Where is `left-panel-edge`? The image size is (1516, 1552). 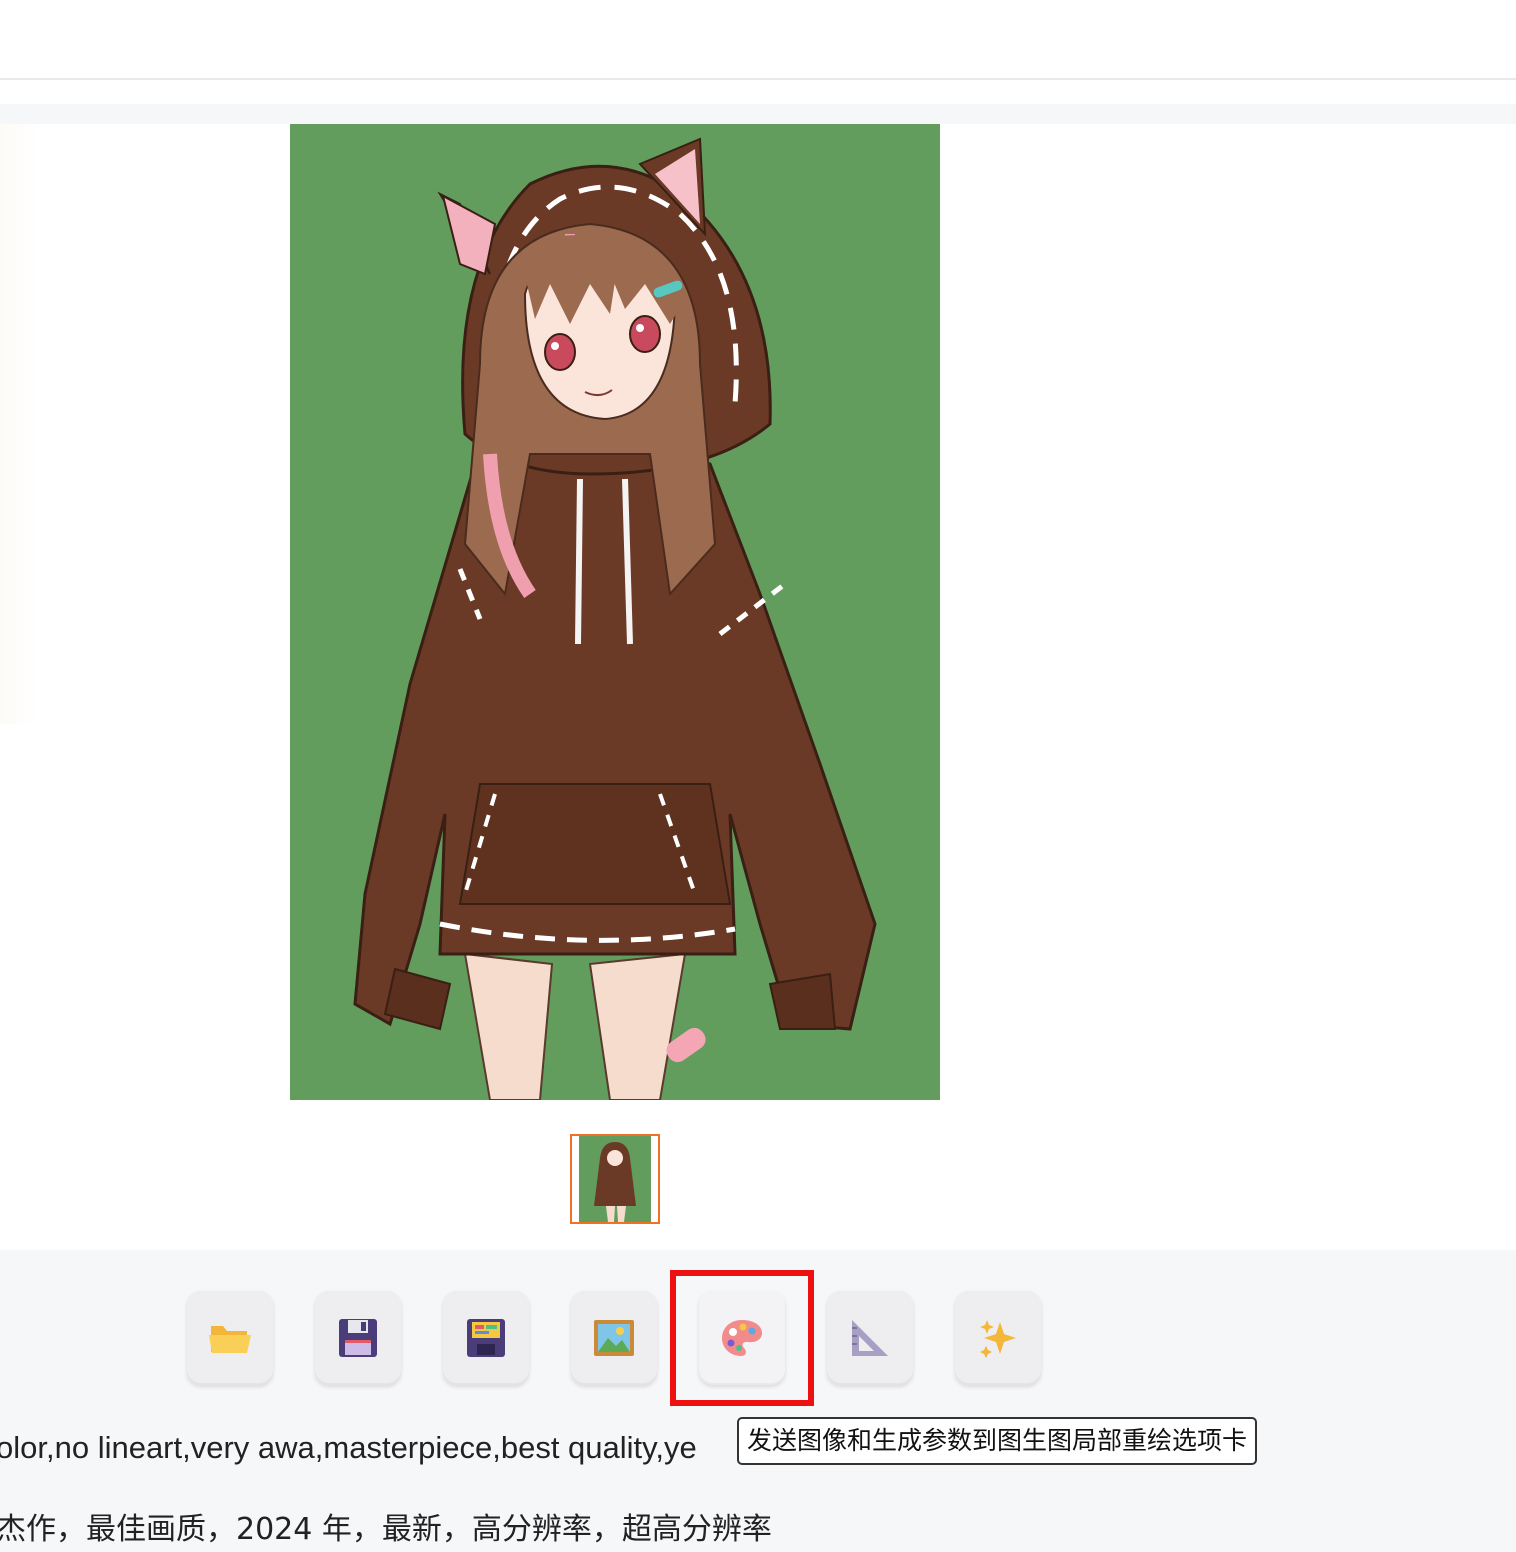 left-panel-edge is located at coordinates (20, 424).